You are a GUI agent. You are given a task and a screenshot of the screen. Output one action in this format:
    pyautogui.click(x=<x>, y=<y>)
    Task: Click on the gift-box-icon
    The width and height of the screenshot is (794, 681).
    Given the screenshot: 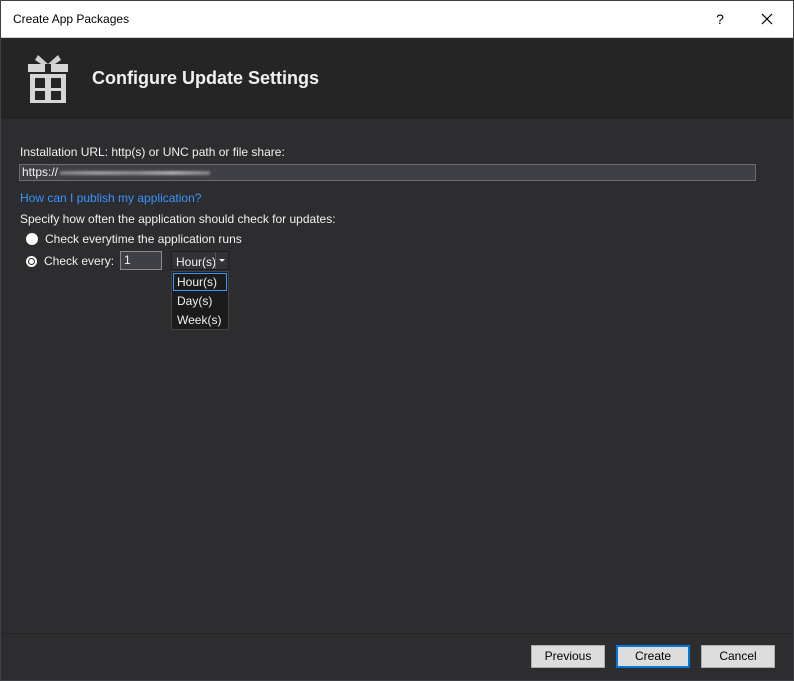 What is the action you would take?
    pyautogui.click(x=48, y=79)
    